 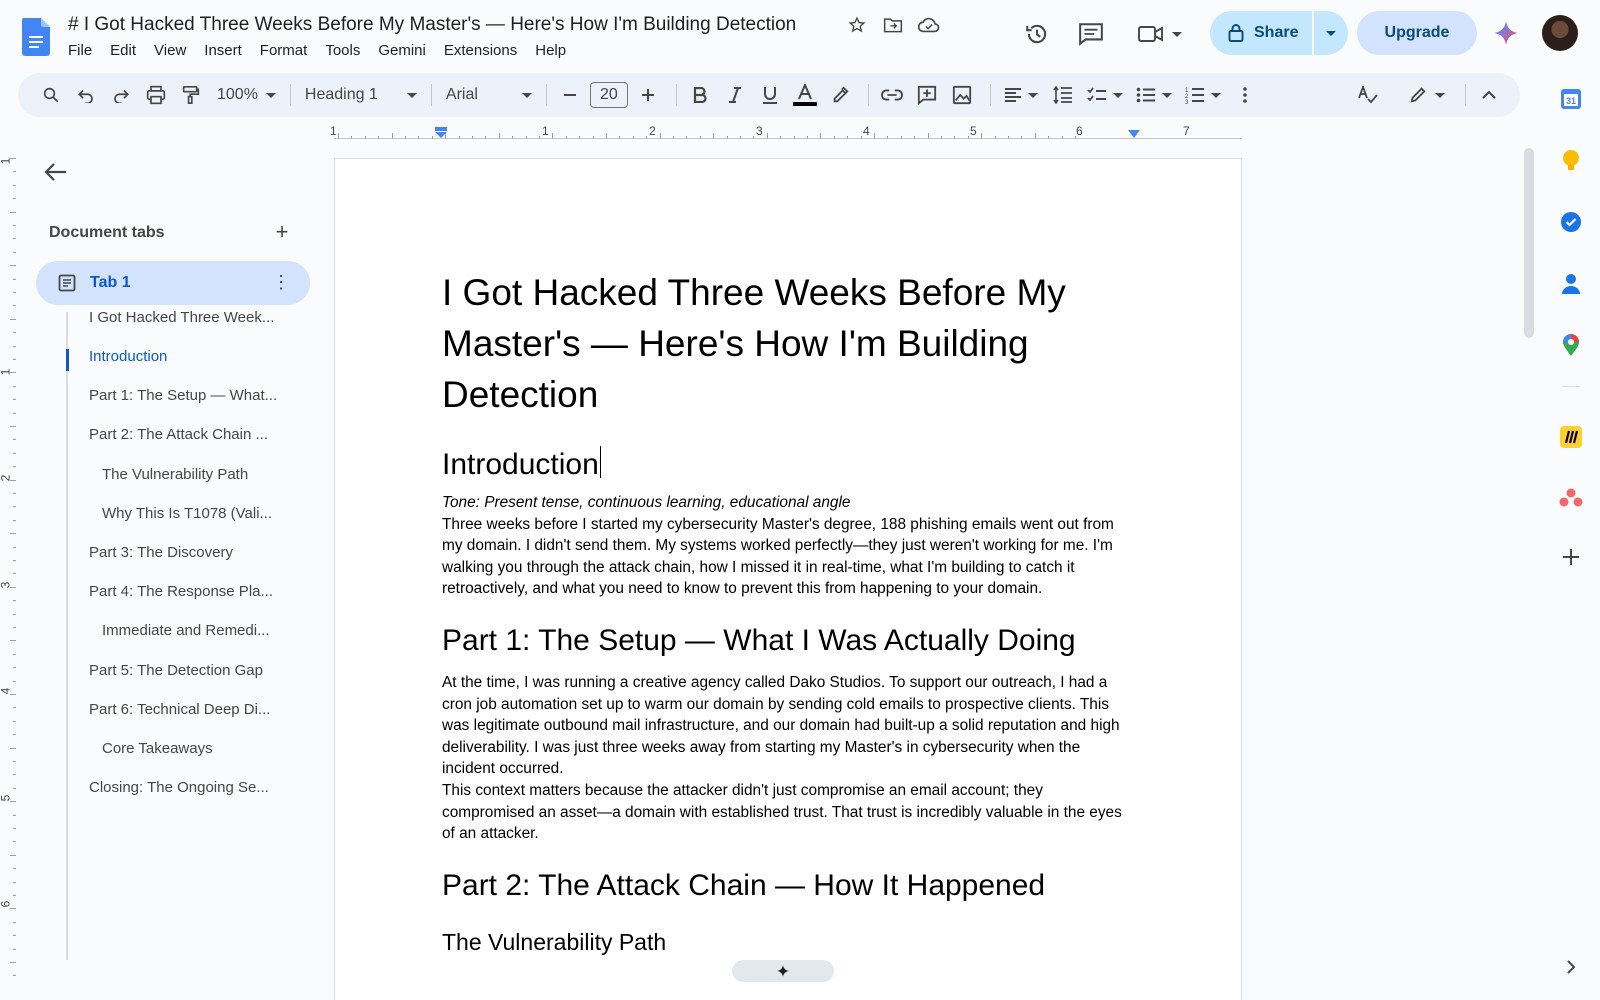 What do you see at coordinates (485, 50) in the screenshot?
I see `menu-extensions: Extensions` at bounding box center [485, 50].